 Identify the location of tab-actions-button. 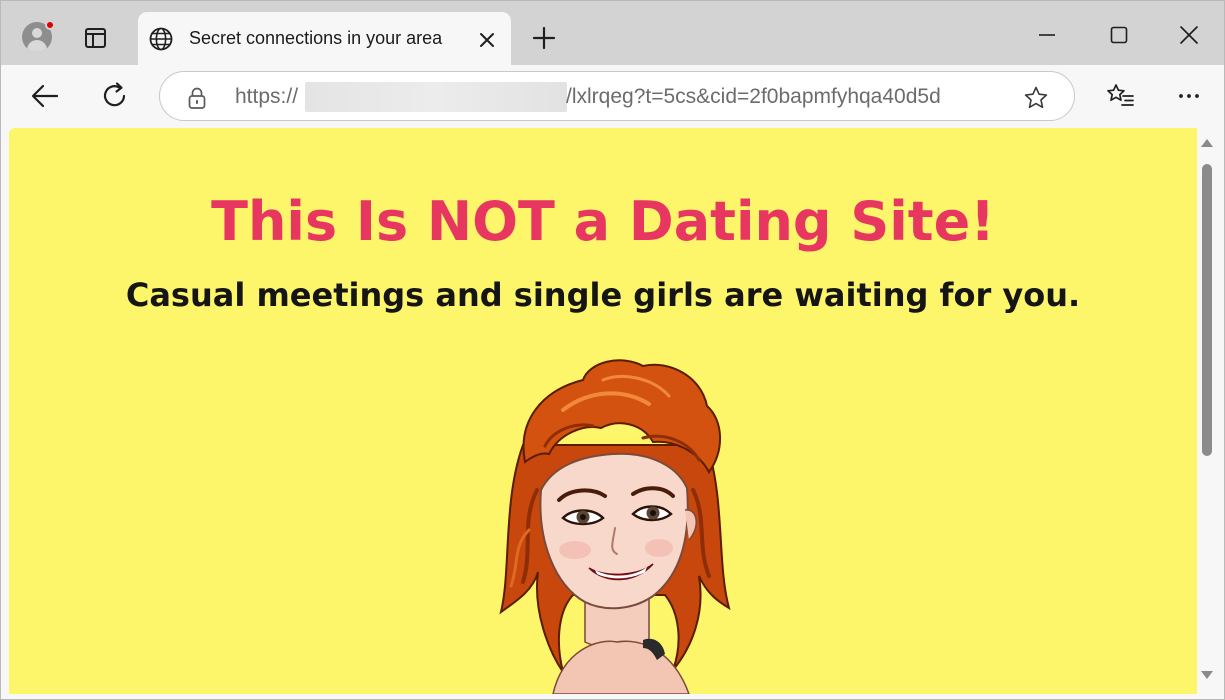
(95, 38).